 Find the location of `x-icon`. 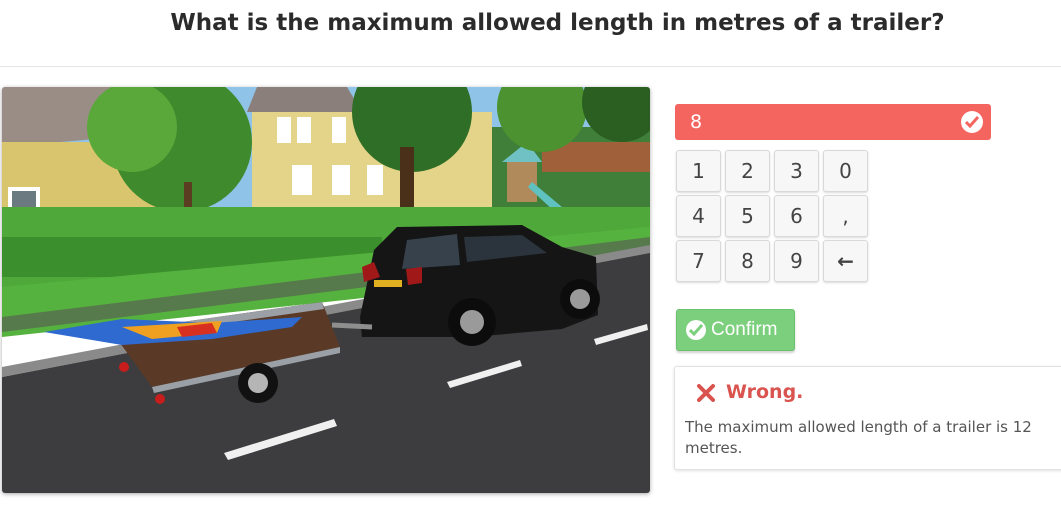

x-icon is located at coordinates (706, 395).